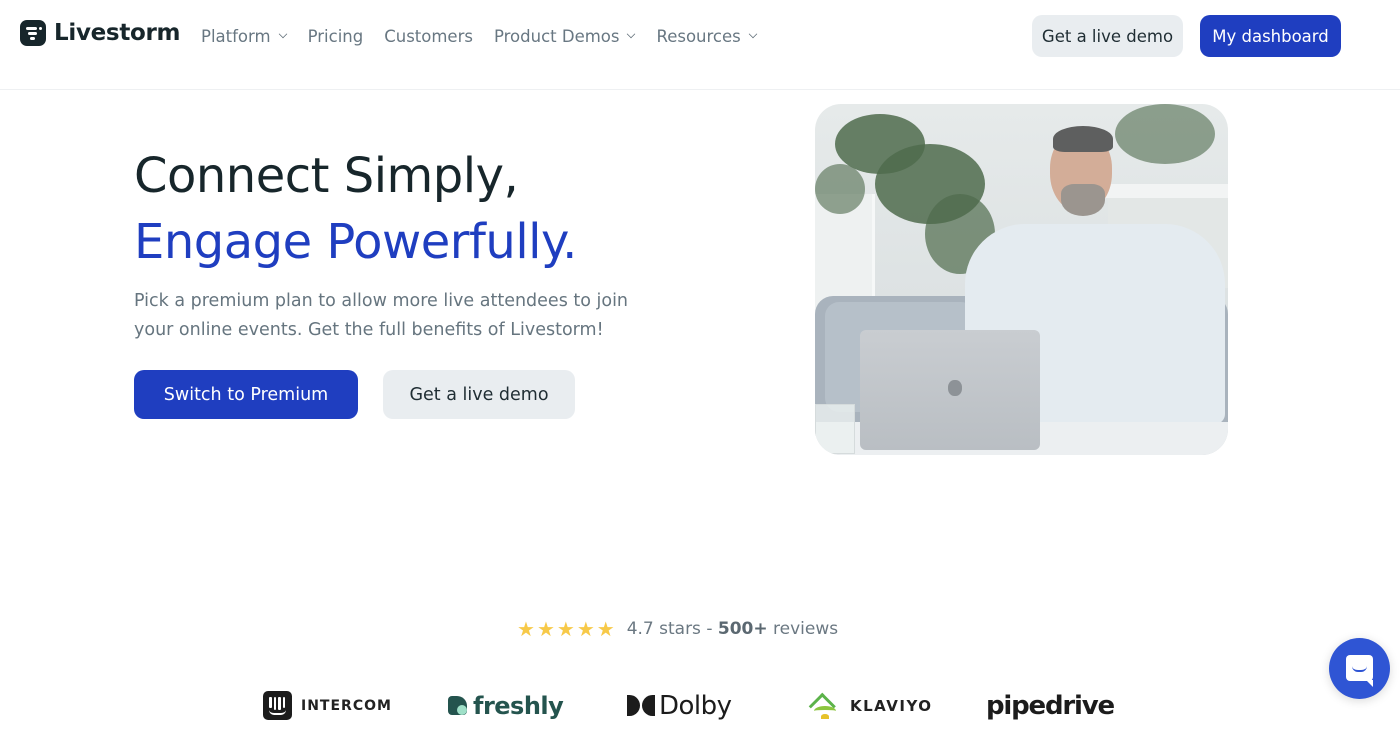  Describe the element at coordinates (117, 33) in the screenshot. I see `brand-name: Livestorm` at that location.